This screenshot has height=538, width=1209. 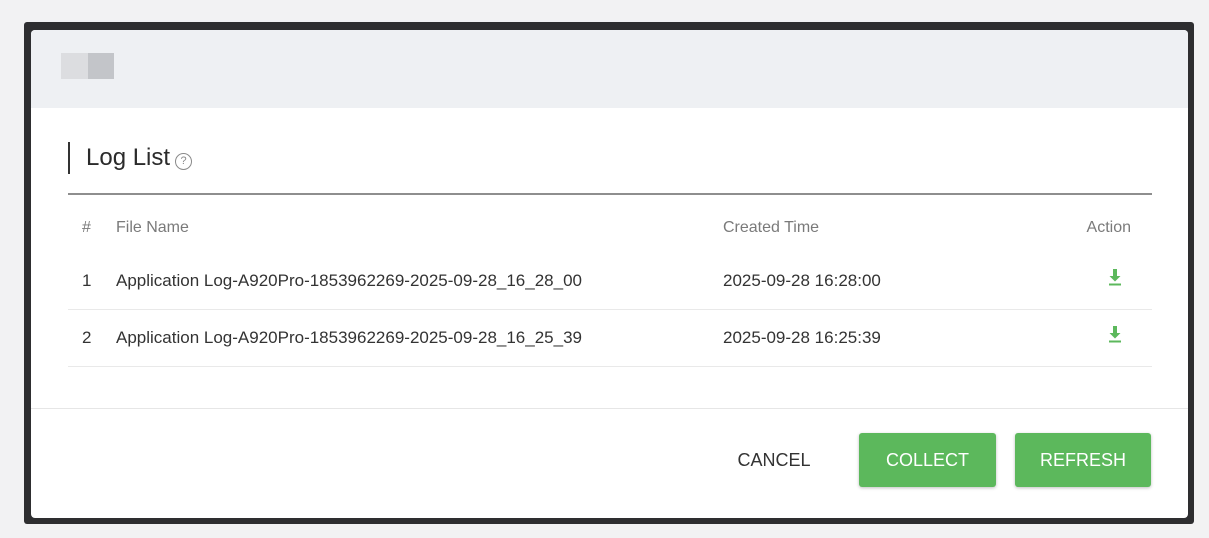 What do you see at coordinates (802, 280) in the screenshot?
I see `row-created-time: 2025-09-28 16:28:00` at bounding box center [802, 280].